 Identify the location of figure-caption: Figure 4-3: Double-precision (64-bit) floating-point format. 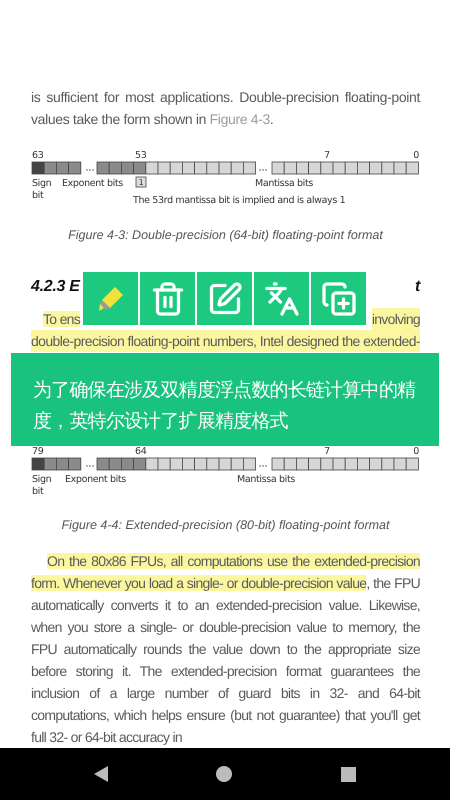
(225, 235).